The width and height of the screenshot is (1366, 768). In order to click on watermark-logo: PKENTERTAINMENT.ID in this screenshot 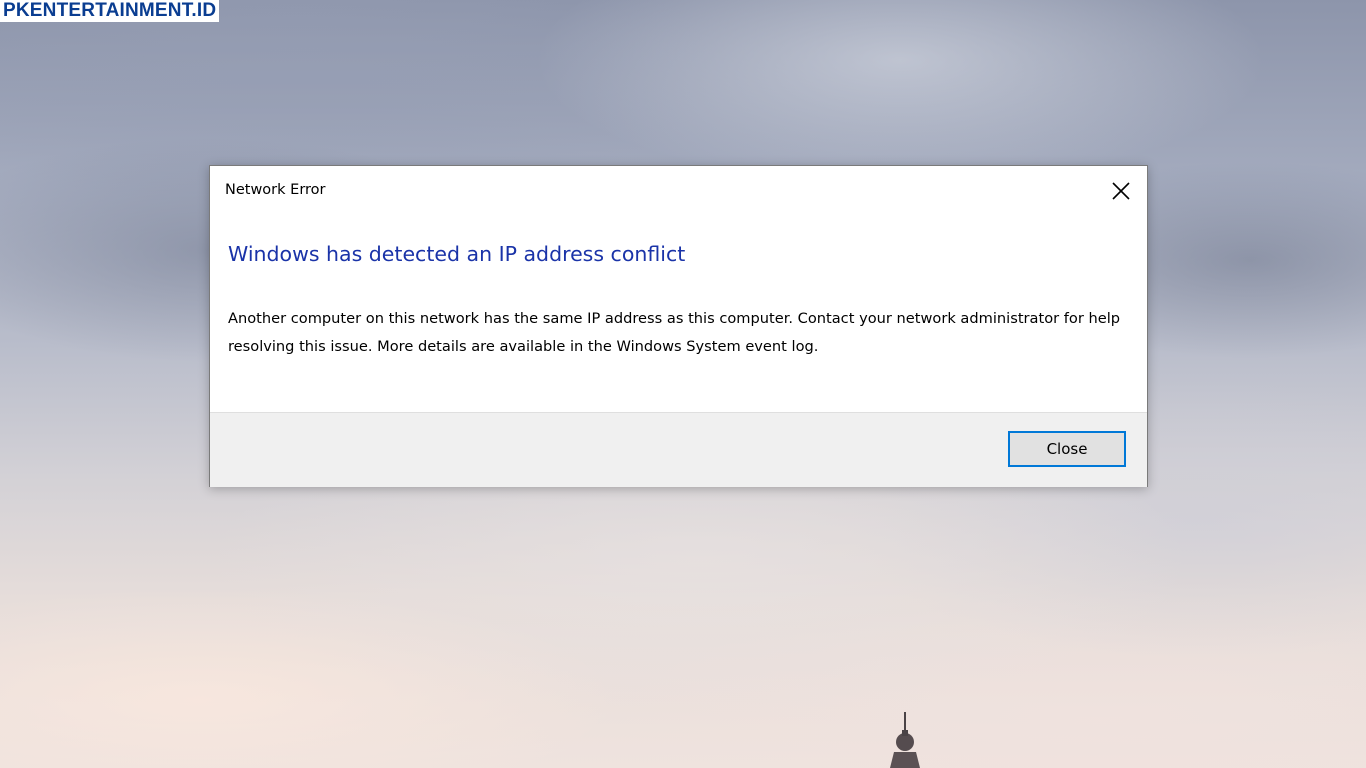, I will do `click(110, 11)`.